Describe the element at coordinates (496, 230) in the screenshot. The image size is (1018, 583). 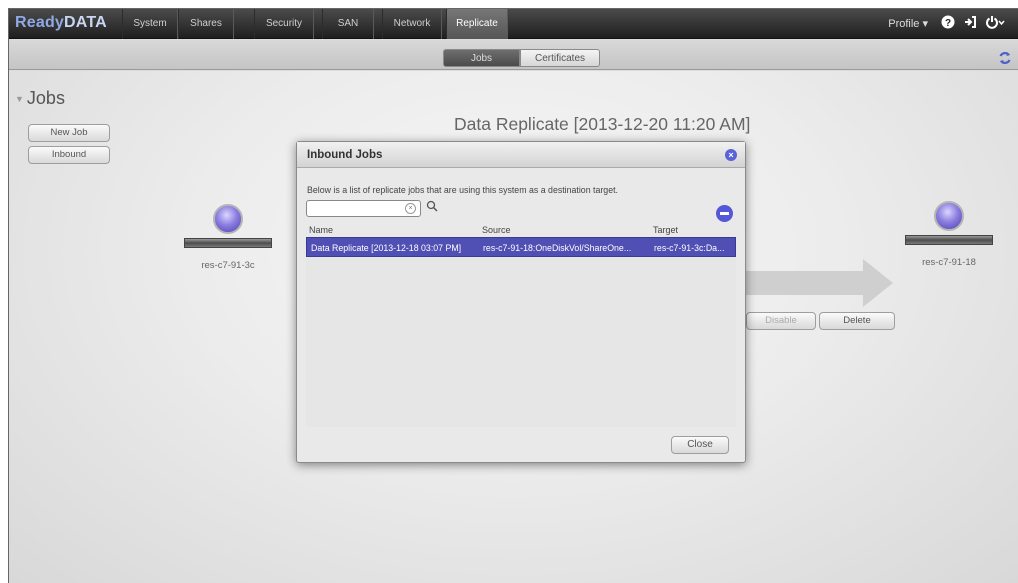
I see `column-header-source: Source` at that location.